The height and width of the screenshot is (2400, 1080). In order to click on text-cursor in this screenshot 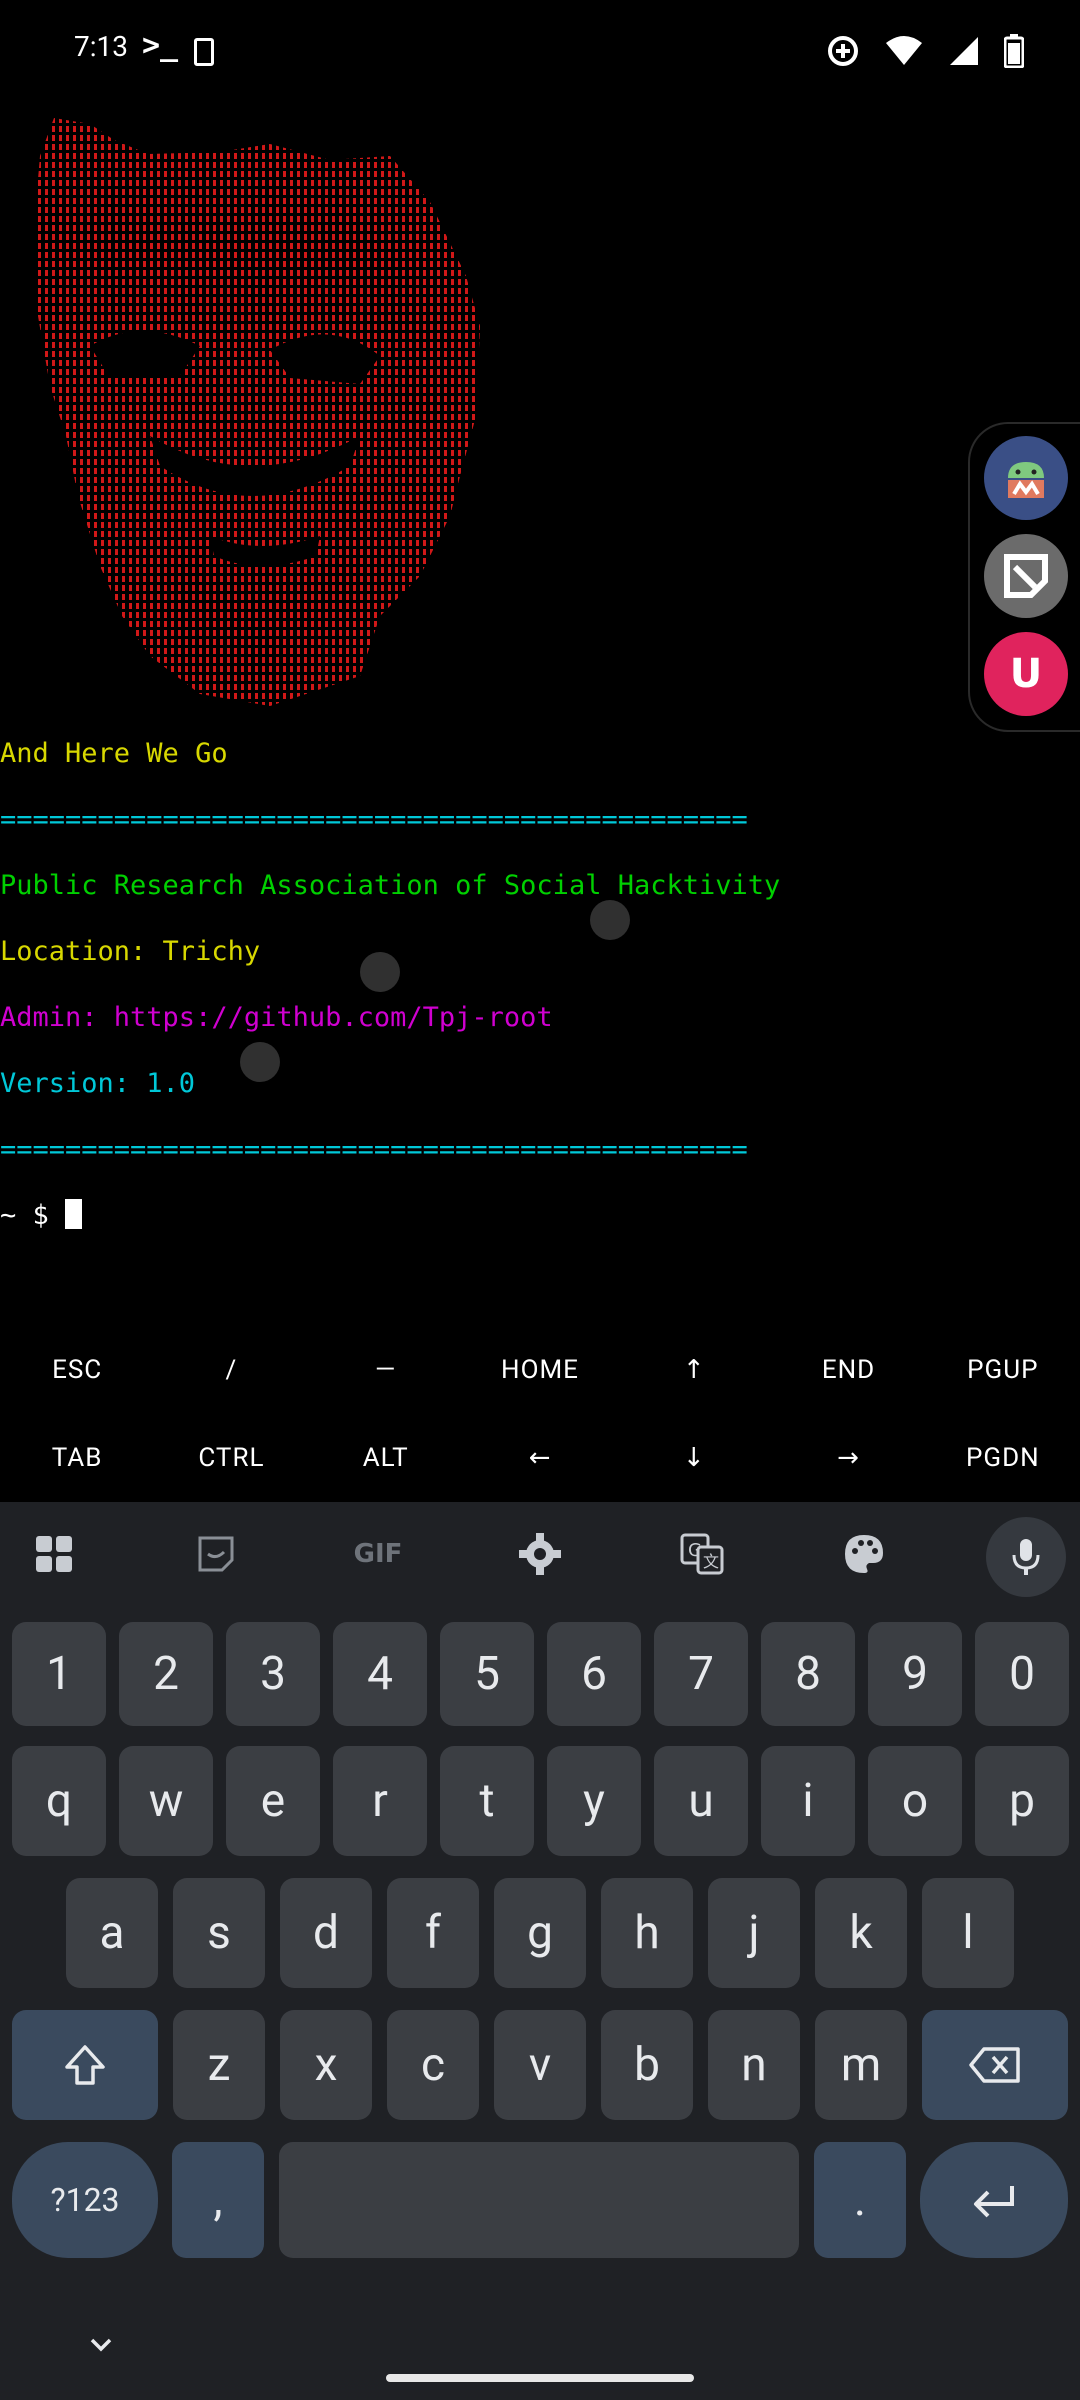, I will do `click(74, 1214)`.